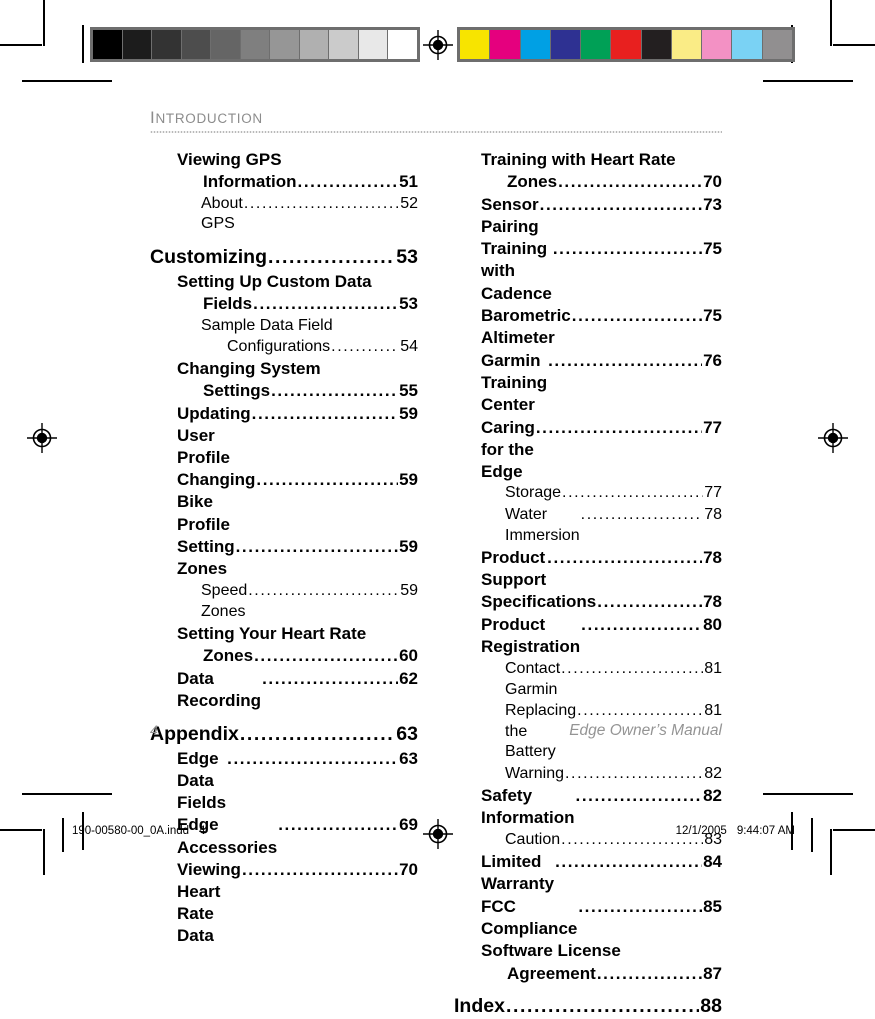 Image resolution: width=875 pixels, height=1019 pixels. I want to click on toc-entry-page-number: 60, so click(408, 656).